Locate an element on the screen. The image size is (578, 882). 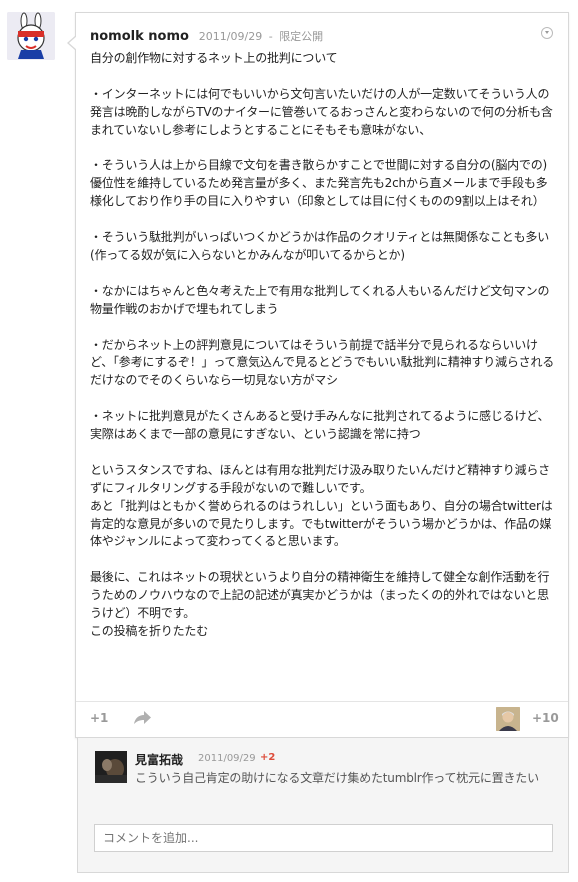
comment-author: 見富拓哉 is located at coordinates (159, 759).